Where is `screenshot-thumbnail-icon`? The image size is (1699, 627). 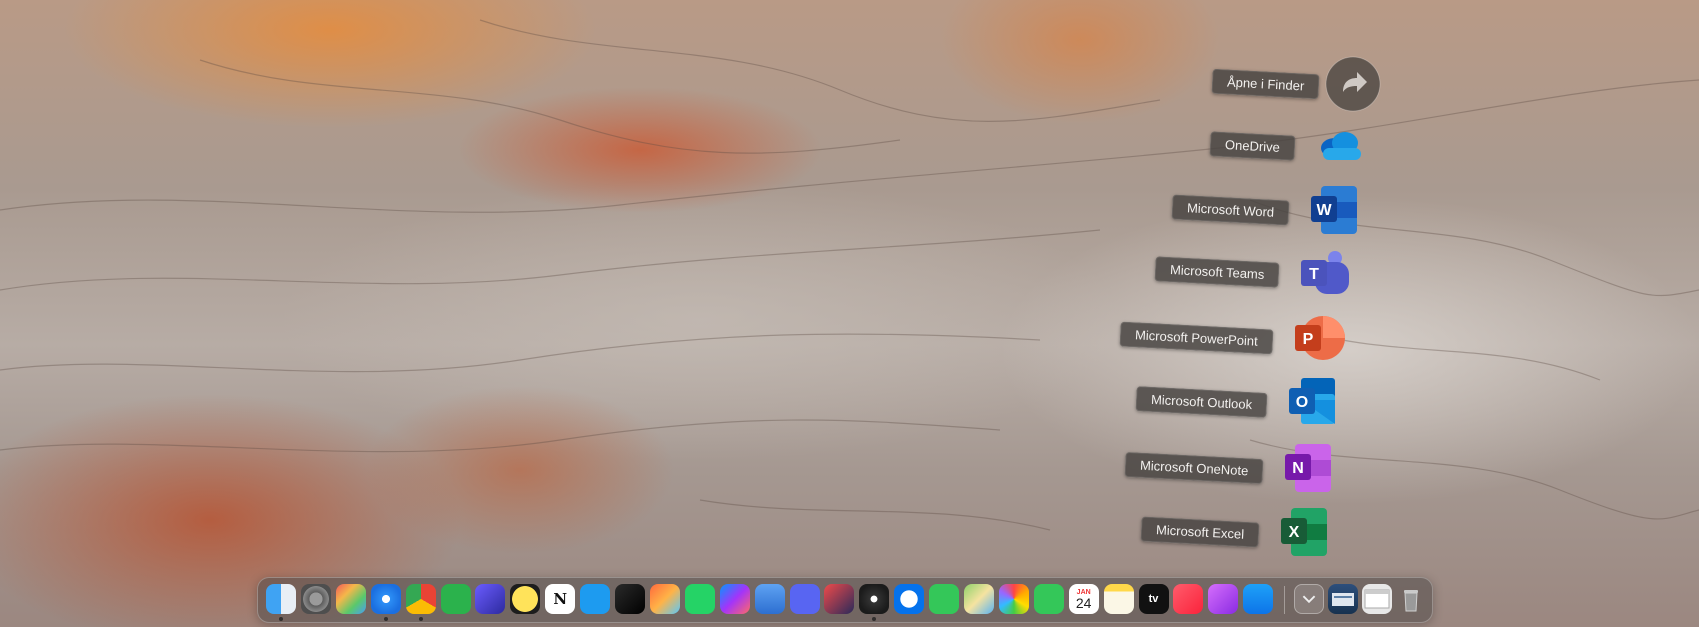
screenshot-thumbnail-icon is located at coordinates (1343, 599).